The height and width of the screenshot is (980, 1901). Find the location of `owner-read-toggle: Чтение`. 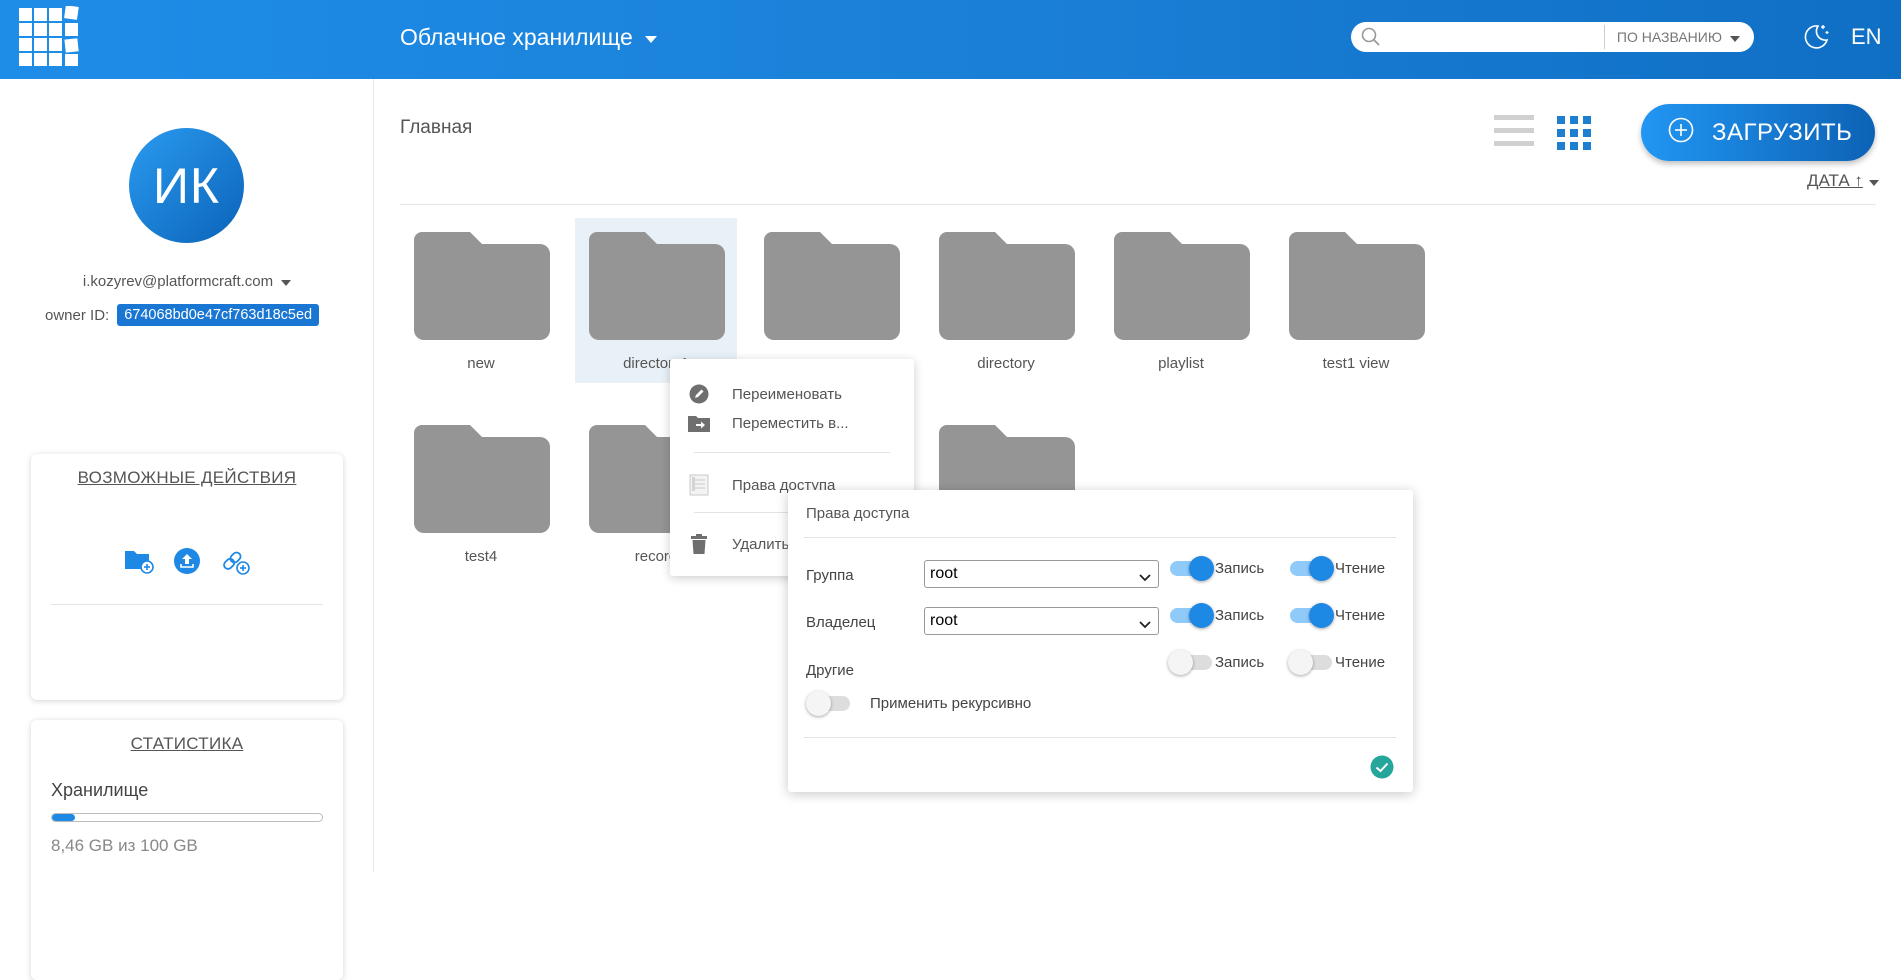

owner-read-toggle: Чтение is located at coordinates (1338, 615).